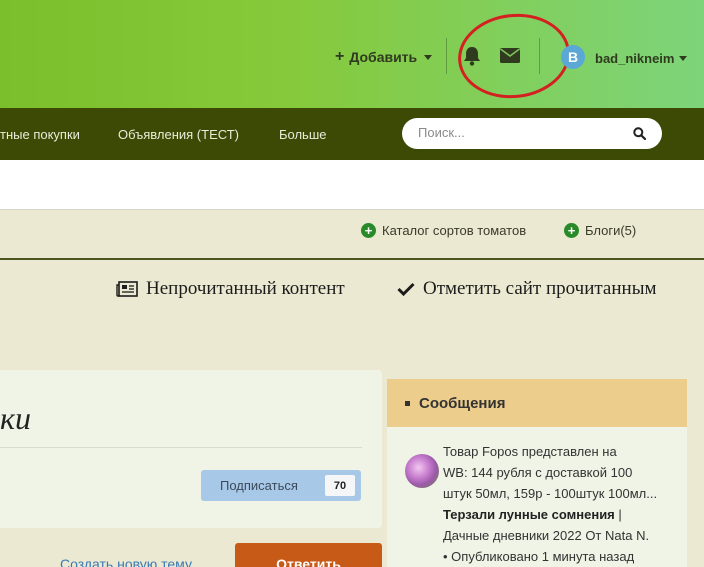 The width and height of the screenshot is (704, 567). I want to click on newspaper-icon, so click(127, 289).